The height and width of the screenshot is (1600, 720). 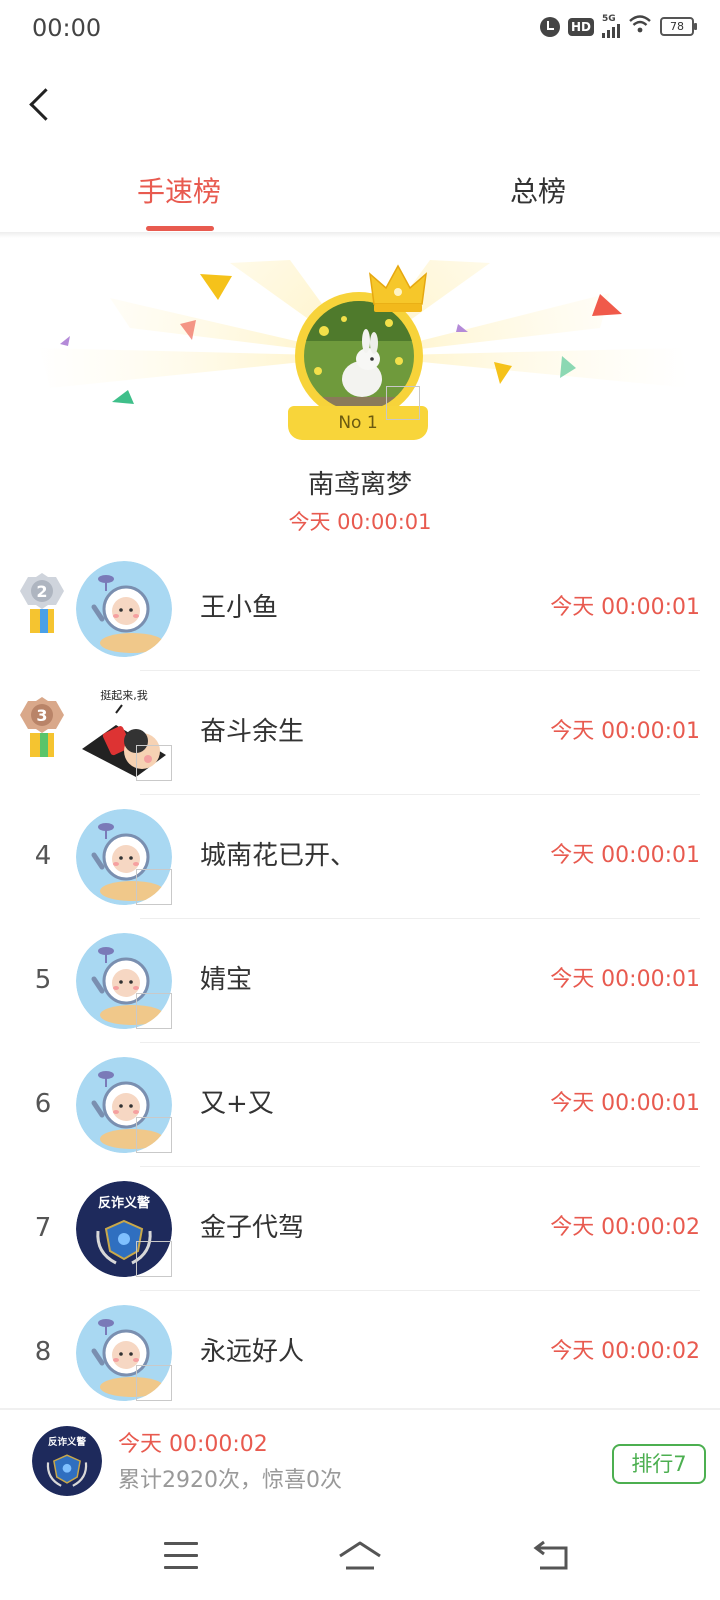 I want to click on user-name: 又+又, so click(x=237, y=1104).